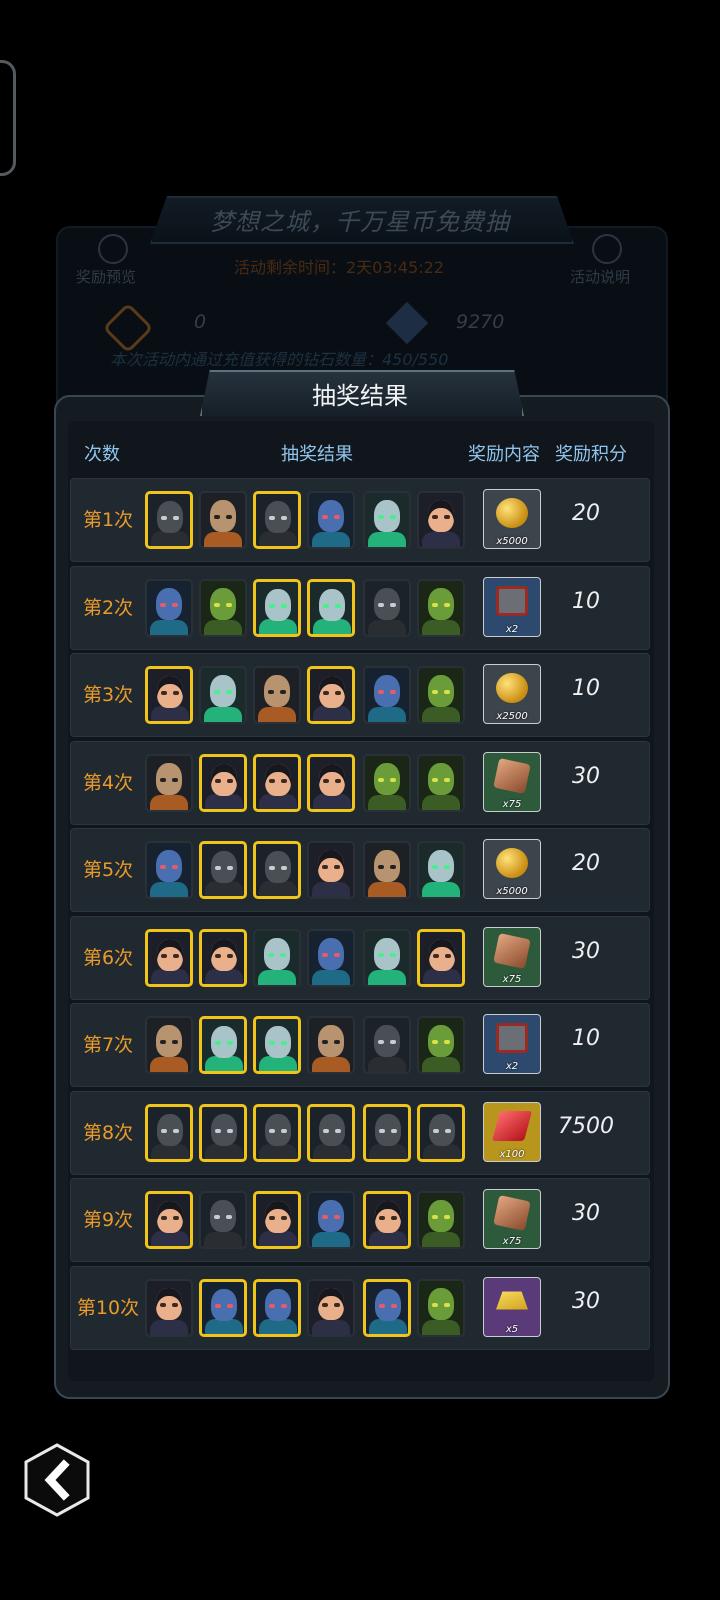 The height and width of the screenshot is (1600, 720). What do you see at coordinates (57, 1480) in the screenshot?
I see `back-button` at bounding box center [57, 1480].